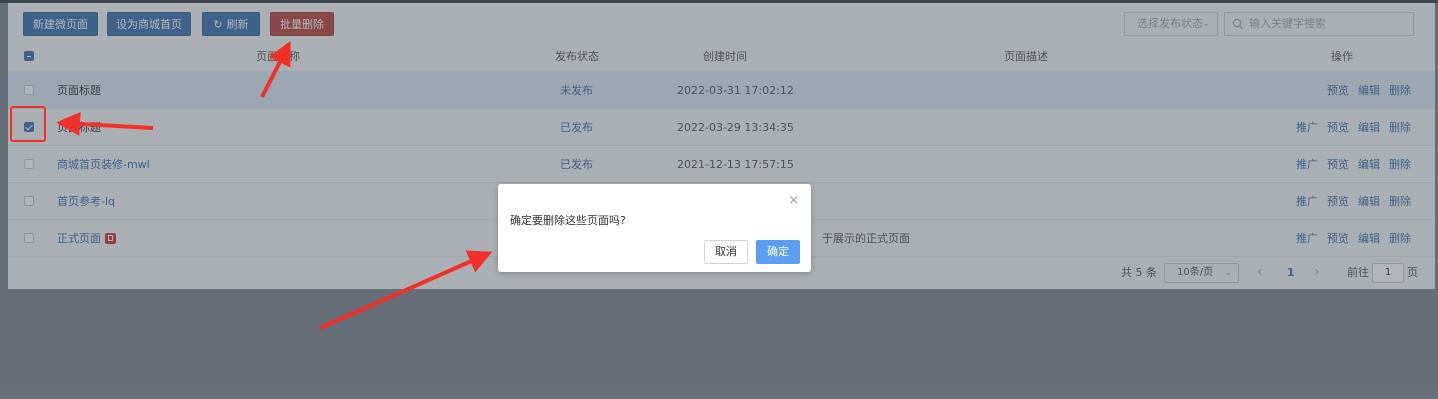  Describe the element at coordinates (654, 228) in the screenshot. I see `confirm-delete-dialog: × 确定要删除这些页面吗? 取消 确定` at that location.